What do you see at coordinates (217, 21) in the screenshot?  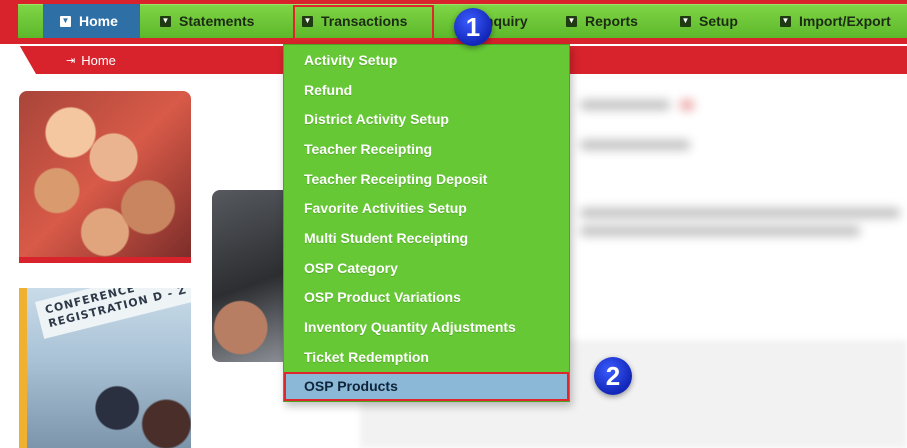 I see `menu-item-label: Statements` at bounding box center [217, 21].